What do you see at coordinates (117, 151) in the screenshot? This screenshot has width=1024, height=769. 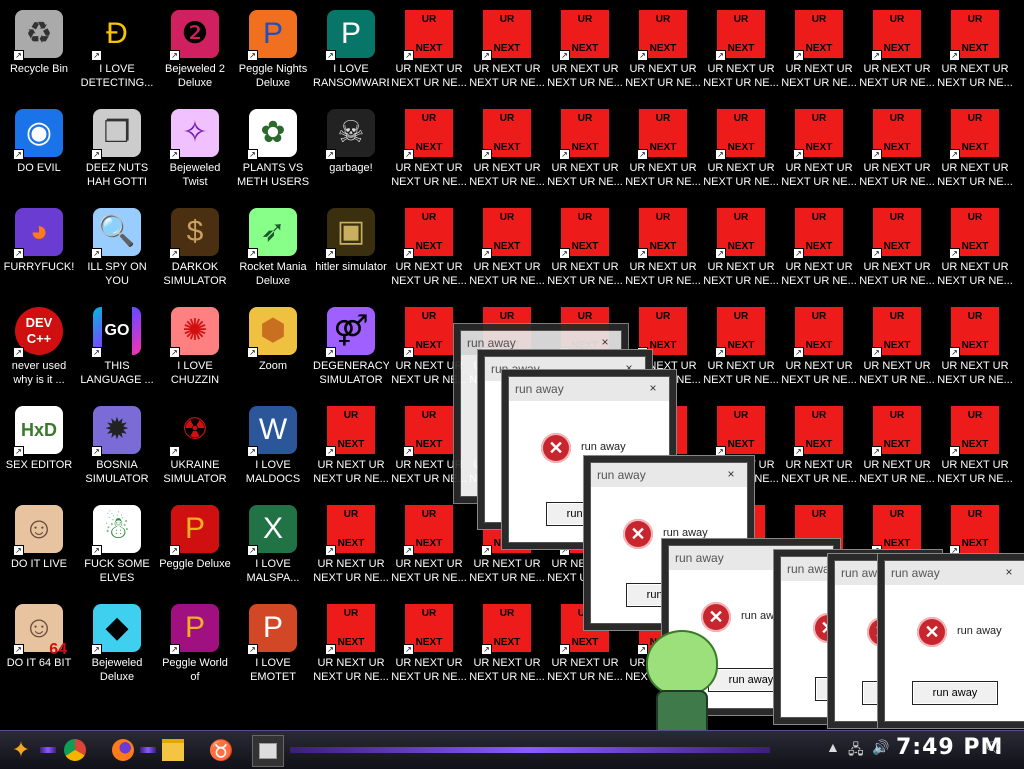 I see `desktop-icon: ❐ ↗ DEEZ NUTS HAH GOTTI` at bounding box center [117, 151].